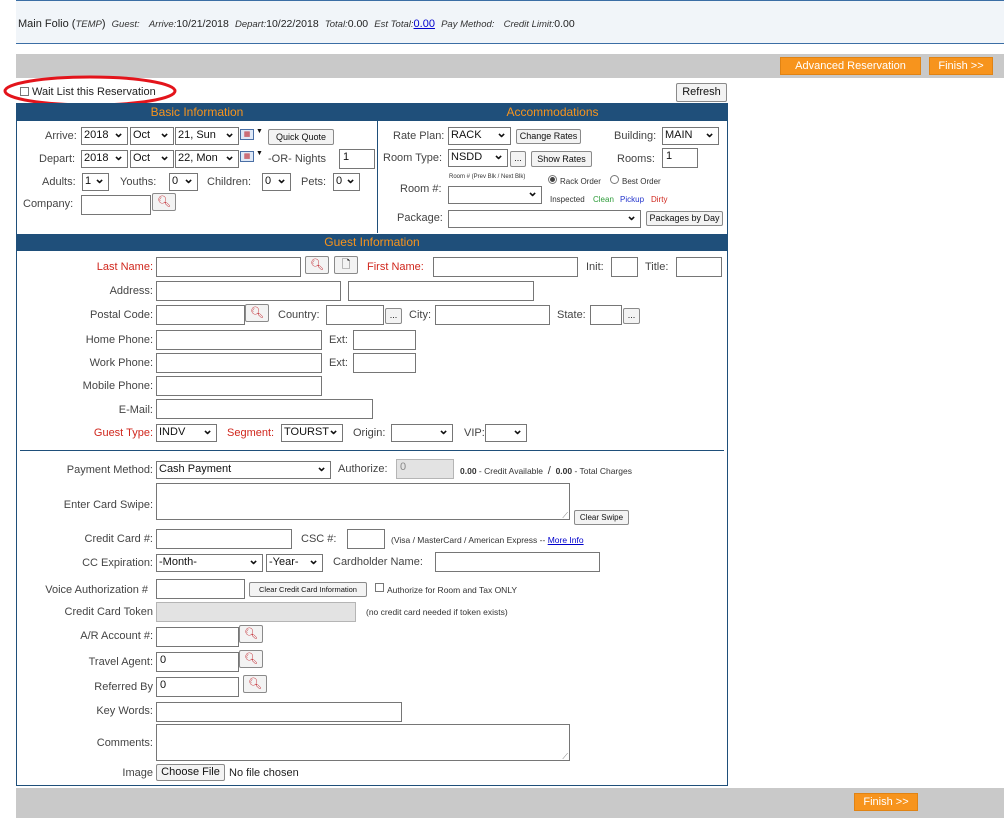 The width and height of the screenshot is (1004, 818). Describe the element at coordinates (197, 662) in the screenshot. I see `travel-agent-input: 0` at that location.